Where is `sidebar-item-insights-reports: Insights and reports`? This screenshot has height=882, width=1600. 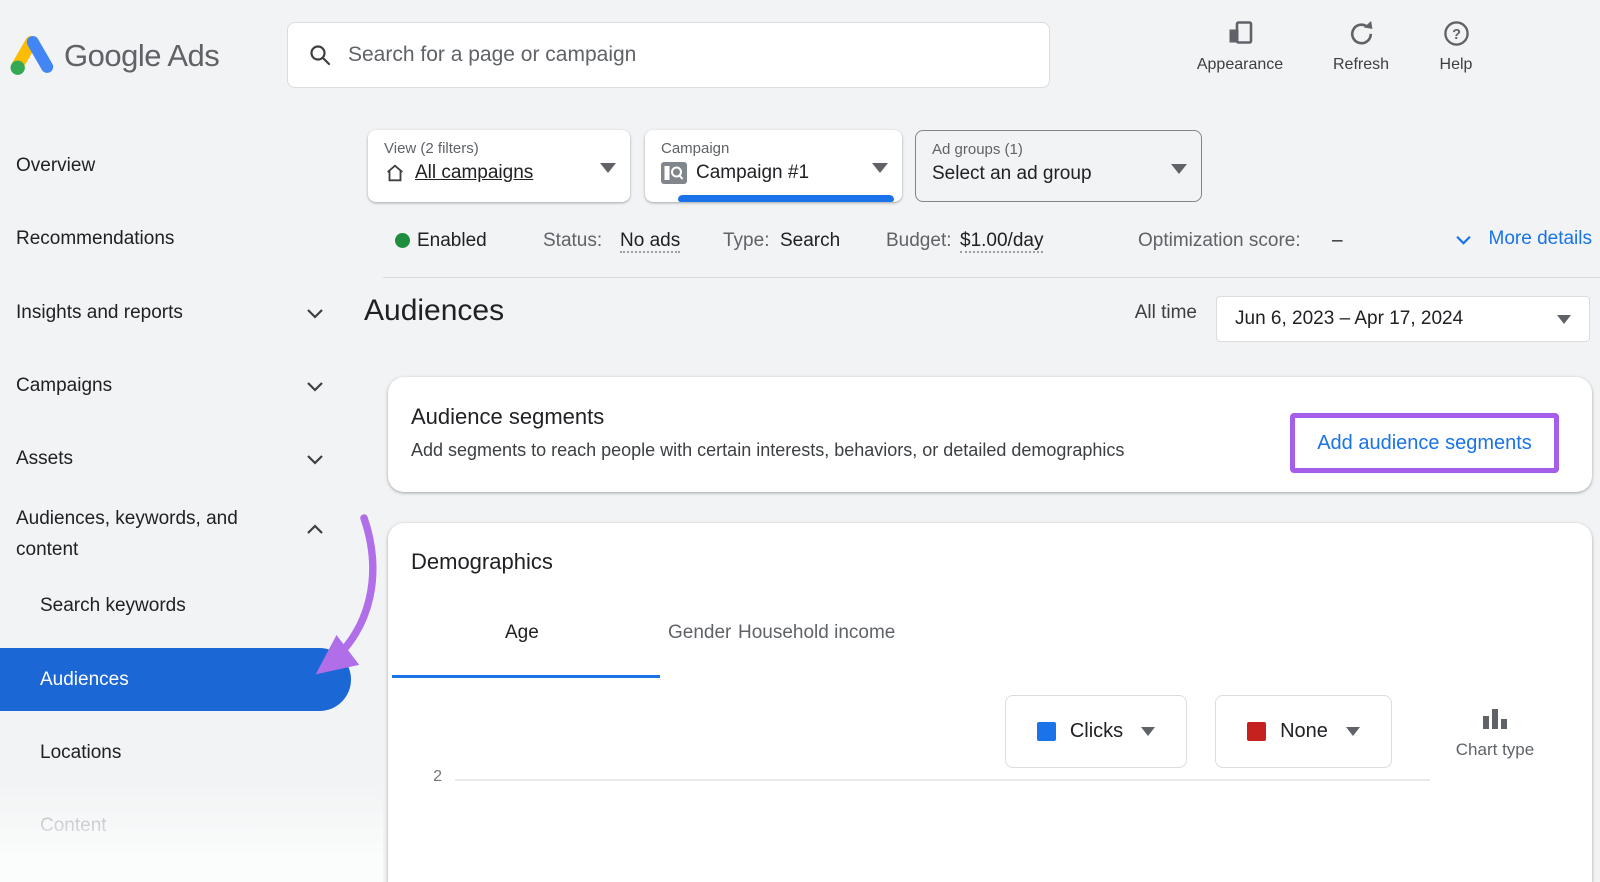
sidebar-item-insights-reports: Insights and reports is located at coordinates (99, 313).